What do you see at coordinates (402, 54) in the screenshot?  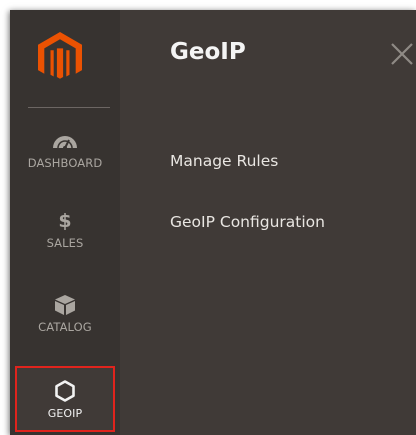 I see `close-icon` at bounding box center [402, 54].